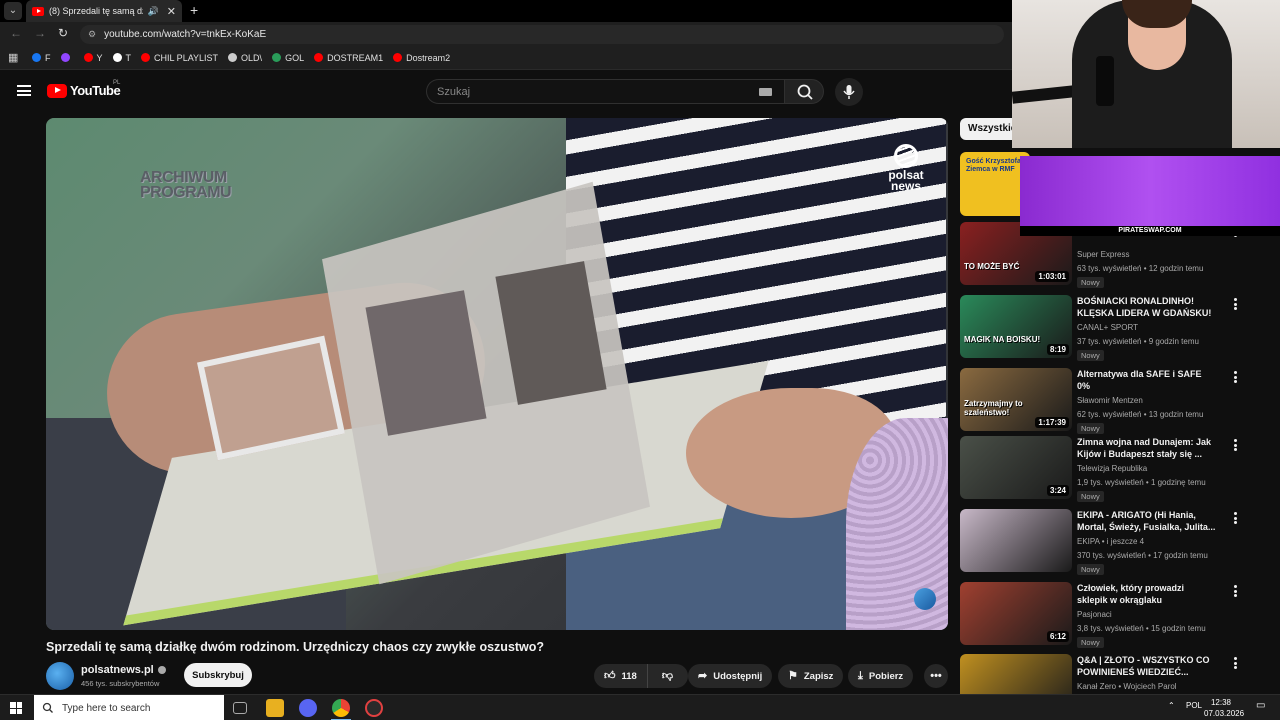 This screenshot has height=720, width=1280. I want to click on like-button: 👍︎ 118, so click(621, 676).